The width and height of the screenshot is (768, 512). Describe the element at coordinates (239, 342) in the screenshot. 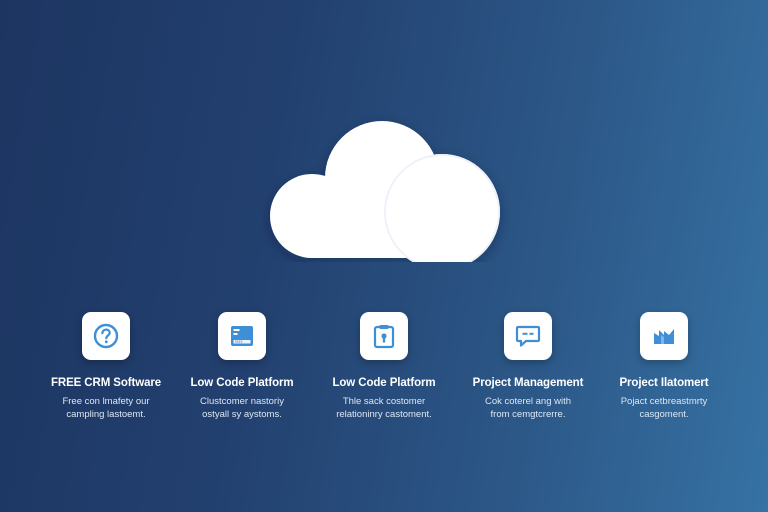

I see `svg-text: RREE` at that location.